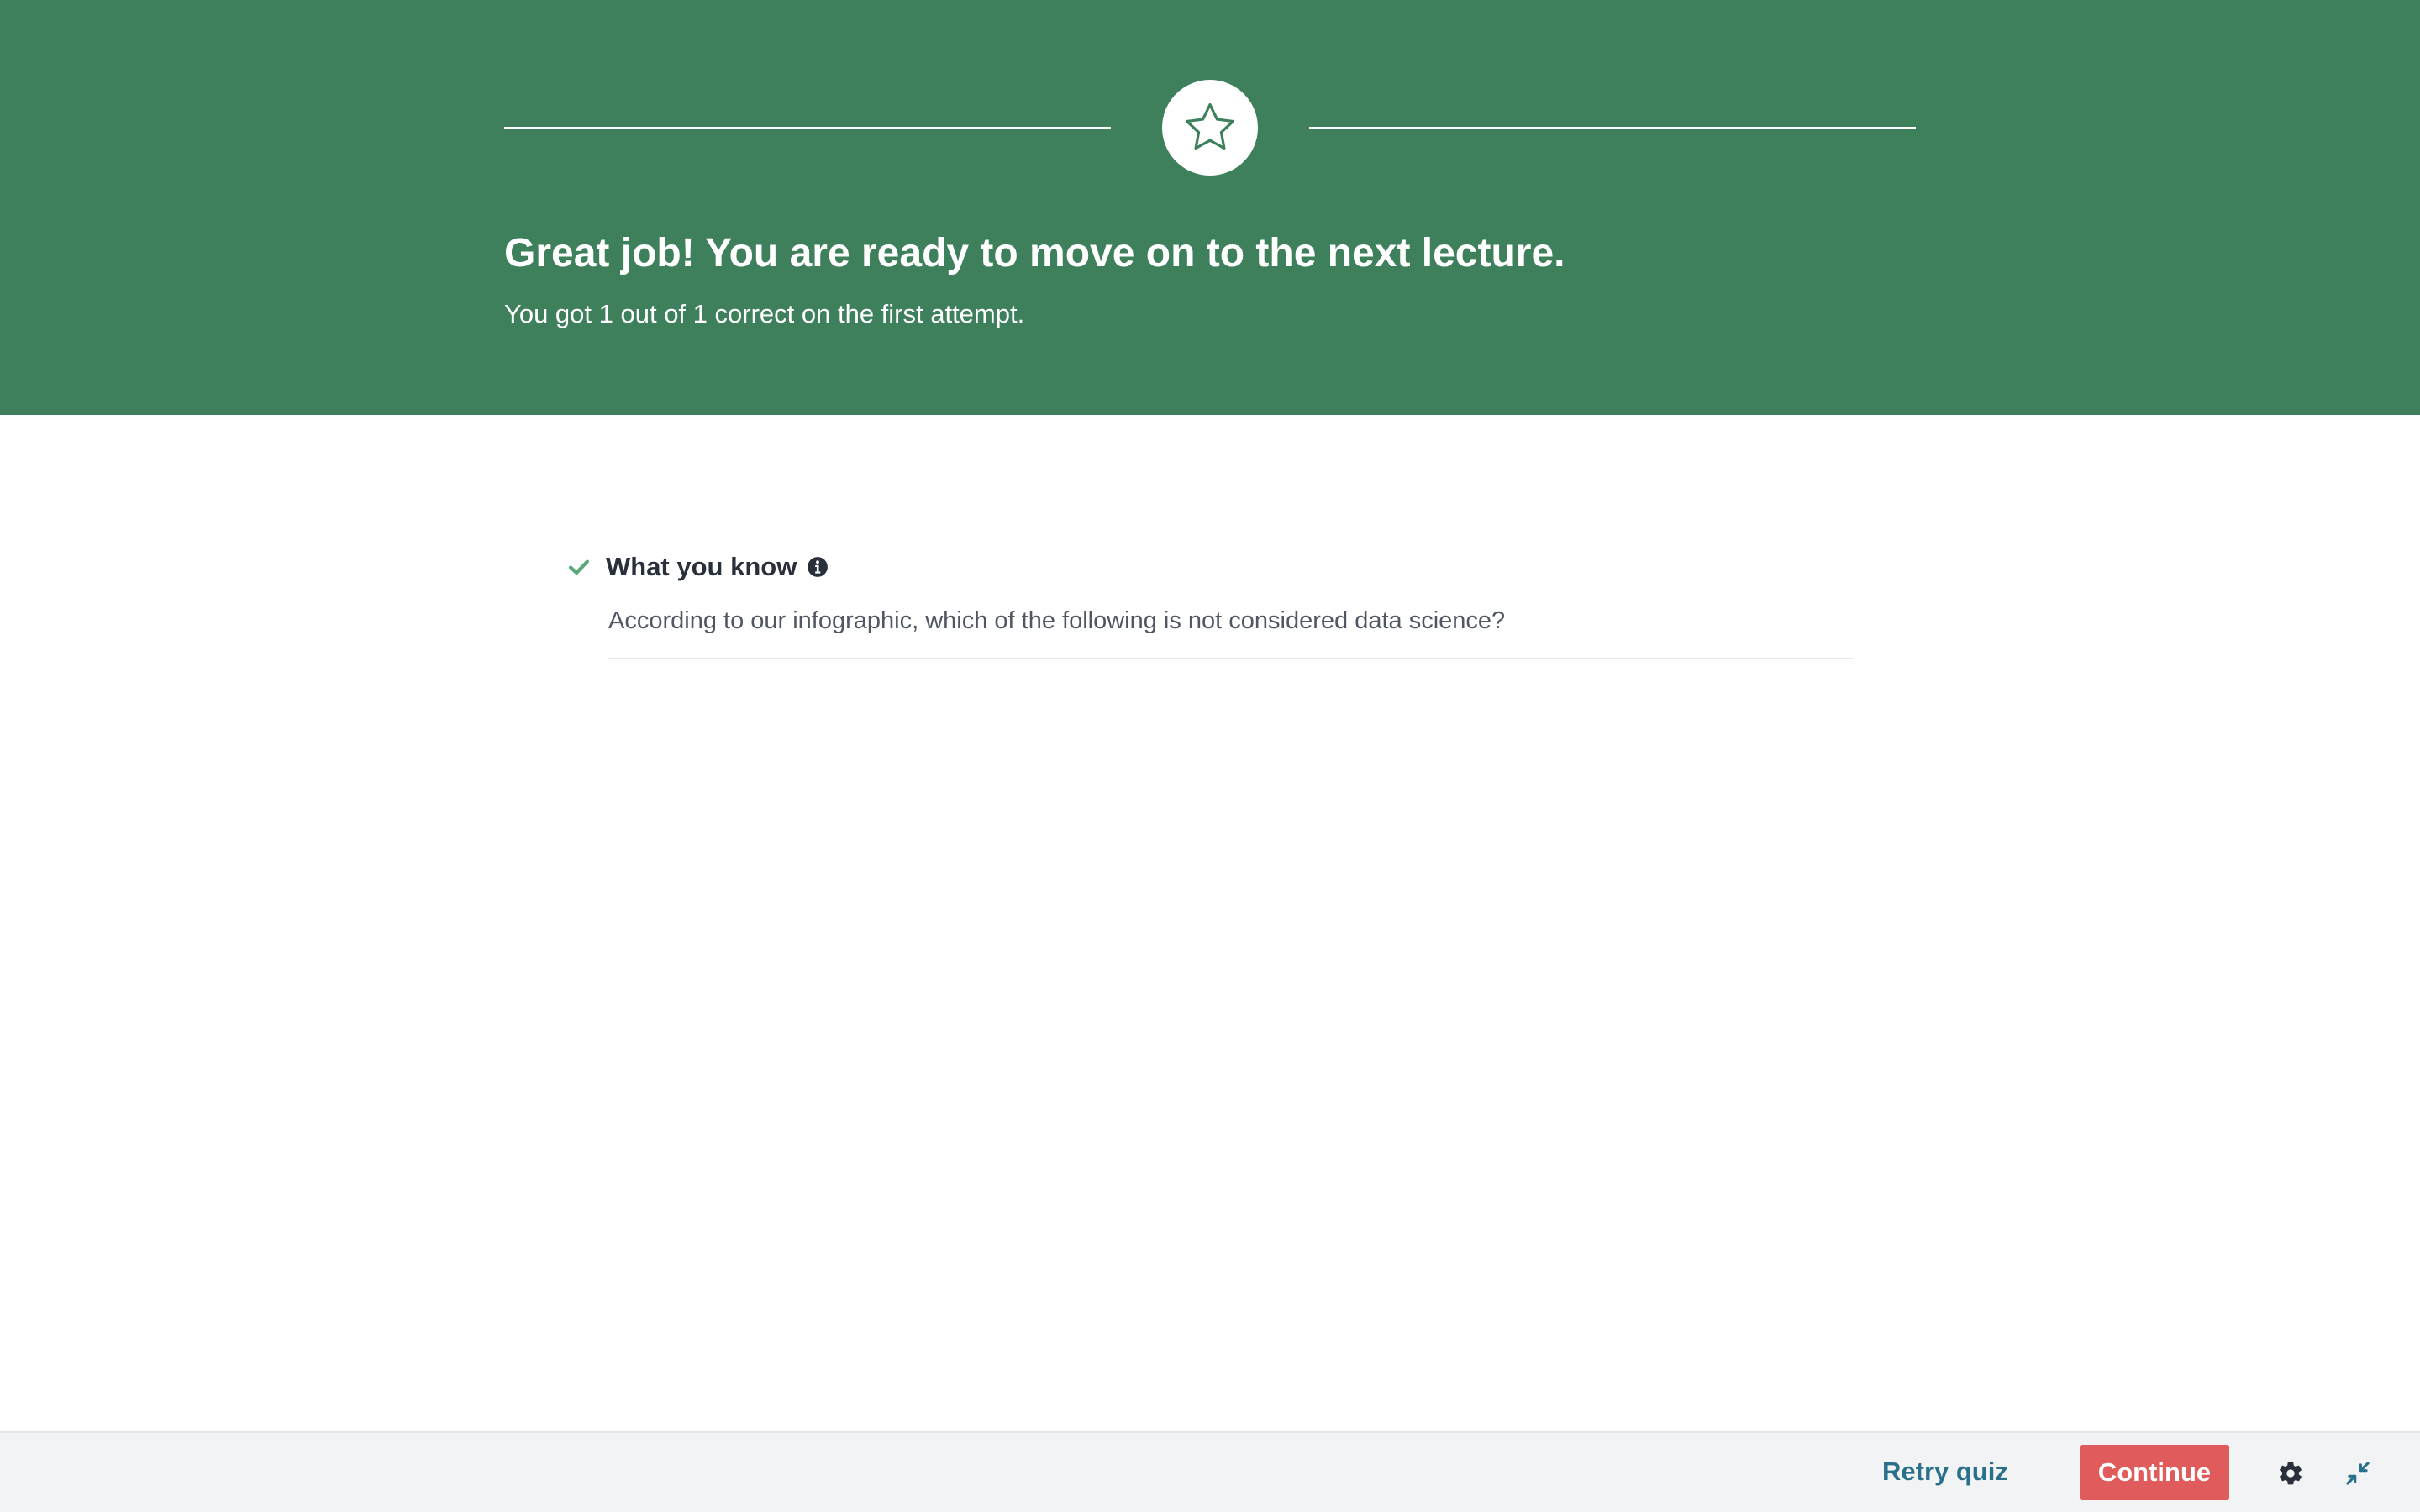 The image size is (2420, 1512). I want to click on banner-divider-left, so click(808, 128).